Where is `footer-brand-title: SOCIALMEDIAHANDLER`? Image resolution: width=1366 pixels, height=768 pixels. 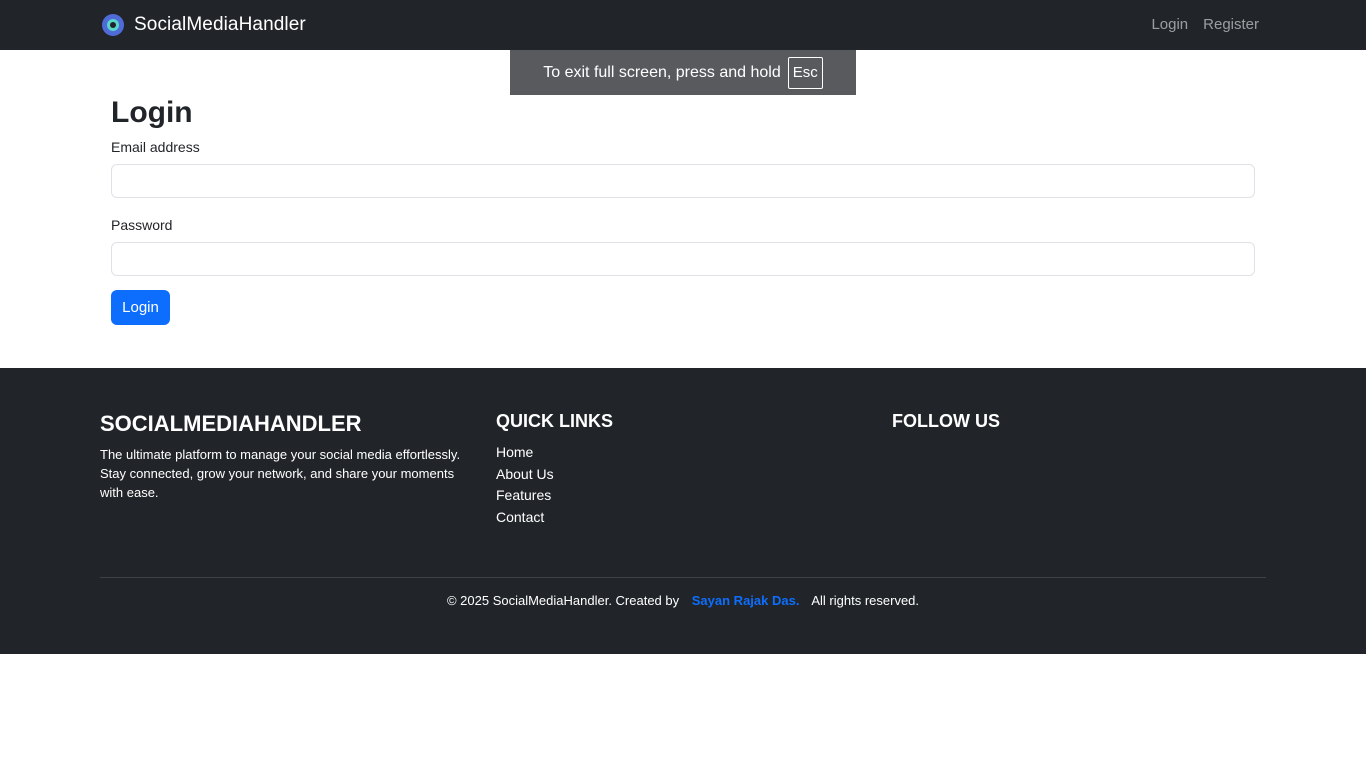 footer-brand-title: SOCIALMEDIAHANDLER is located at coordinates (231, 423).